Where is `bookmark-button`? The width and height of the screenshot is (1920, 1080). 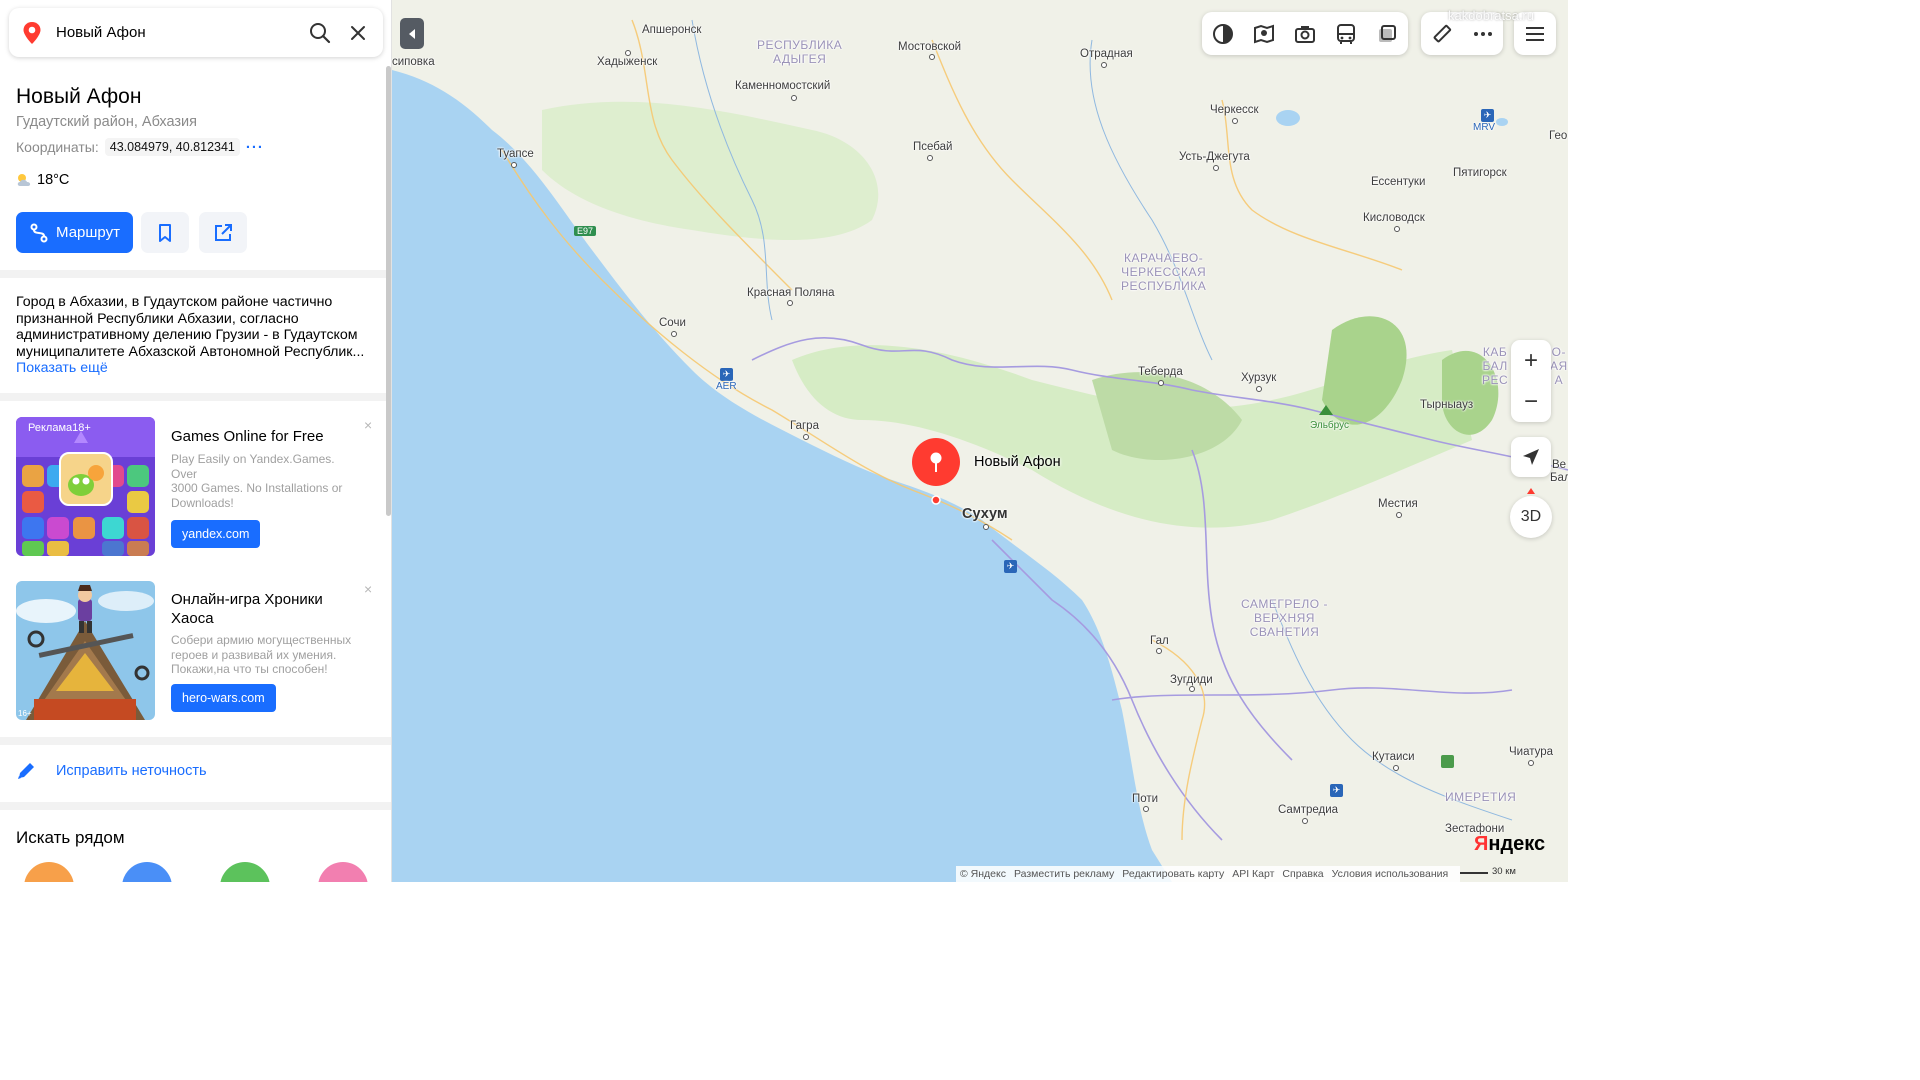
bookmark-button is located at coordinates (165, 232).